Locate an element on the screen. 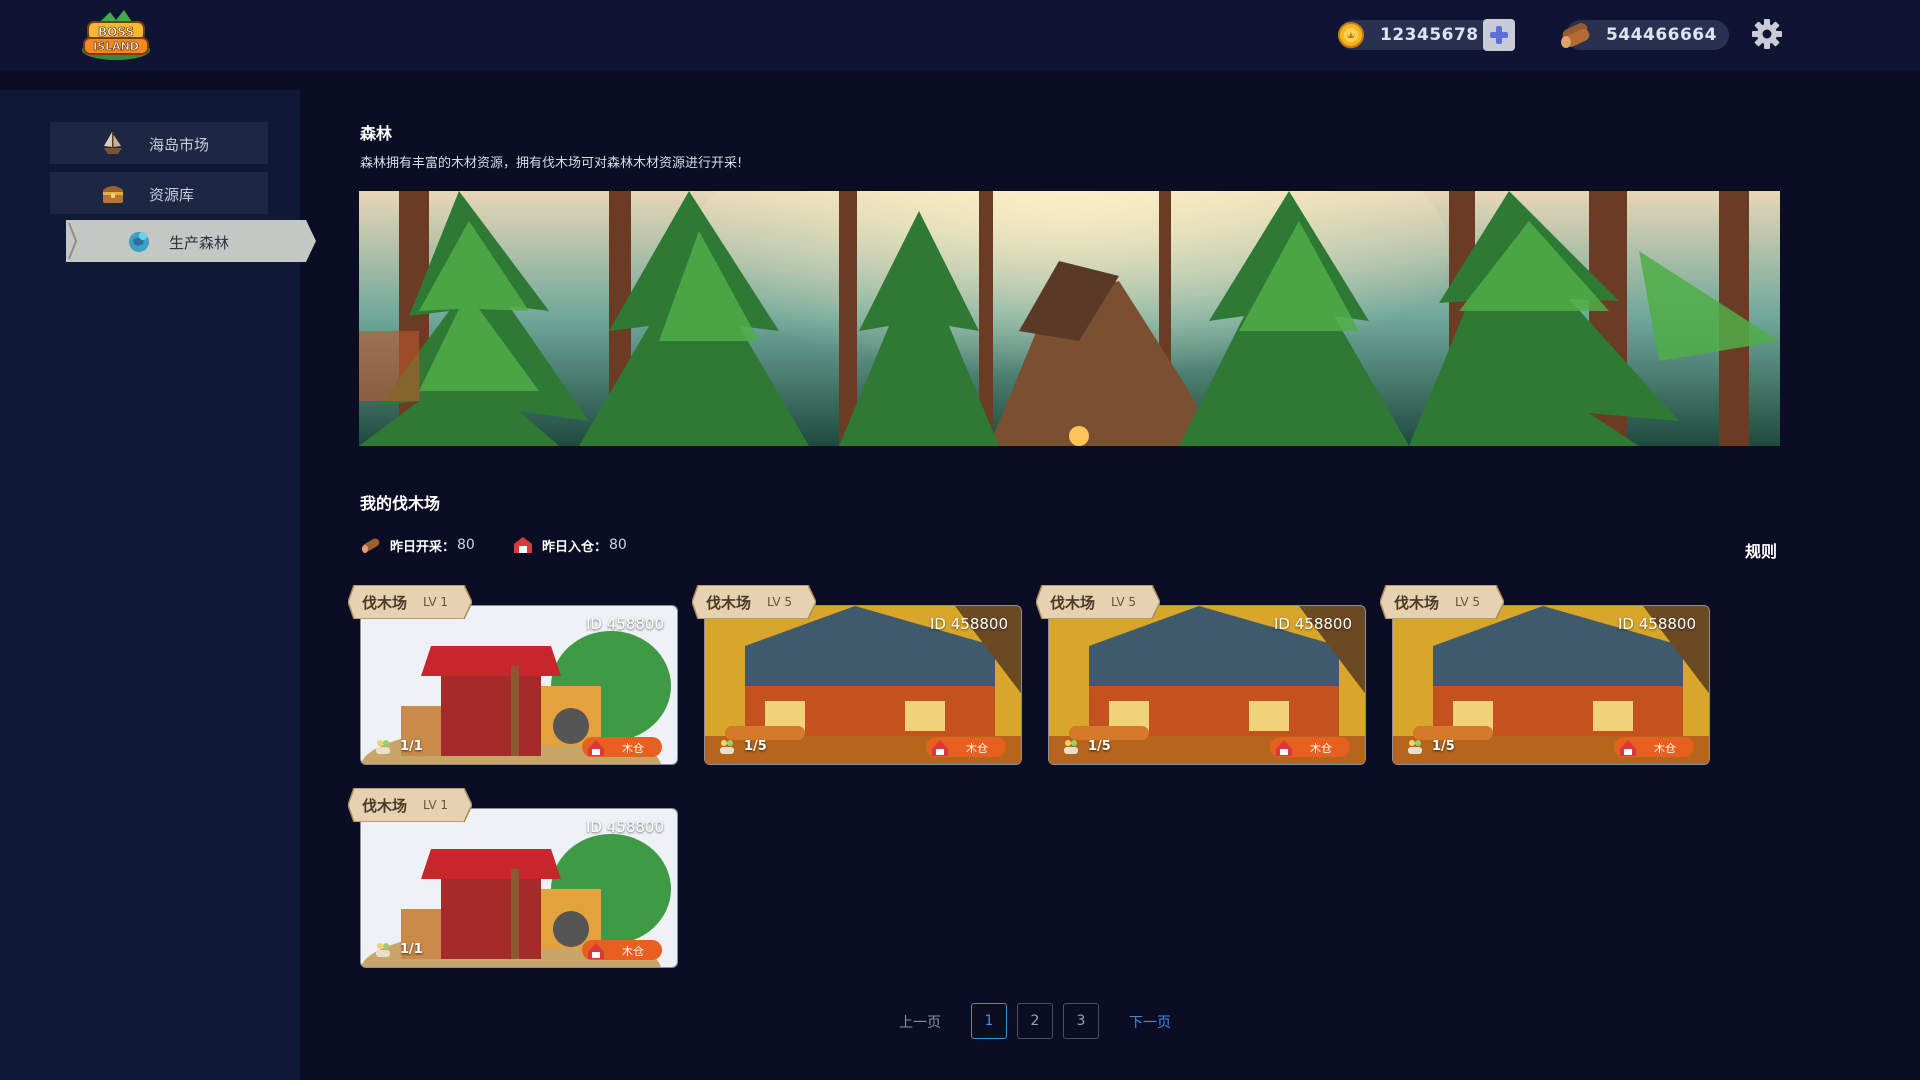 The width and height of the screenshot is (1920, 1080). logo-text-island: ISLAND is located at coordinates (116, 46).